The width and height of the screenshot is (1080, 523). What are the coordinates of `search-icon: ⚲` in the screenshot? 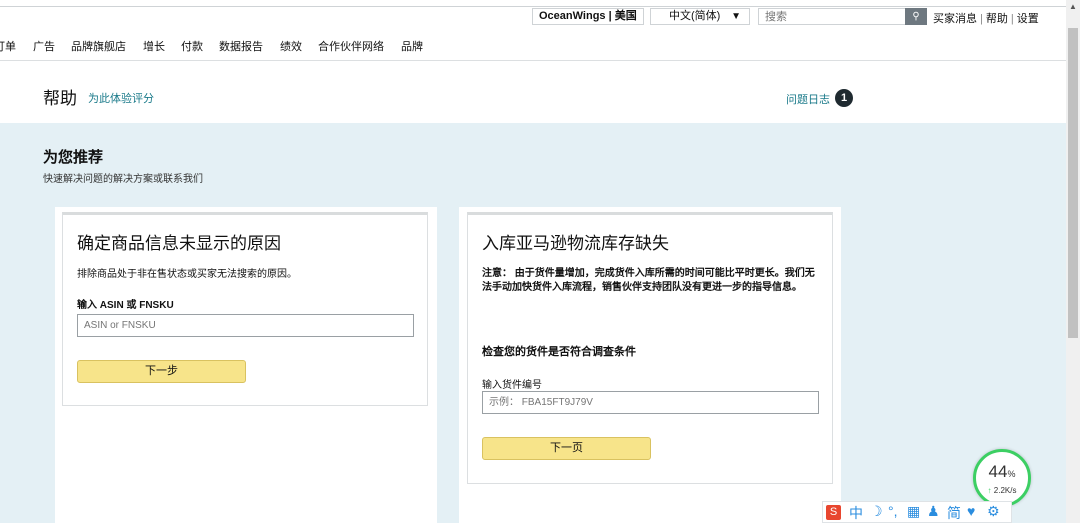 It's located at (916, 16).